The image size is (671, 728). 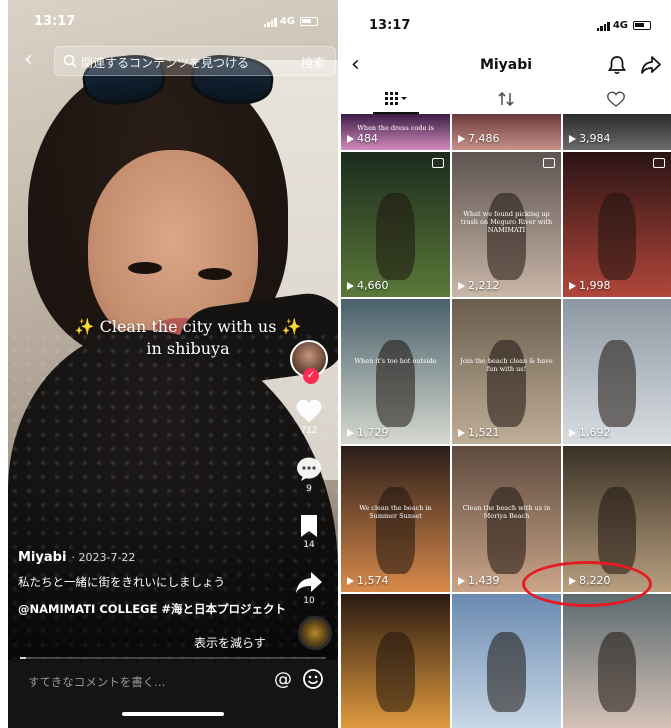 I want to click on bookmark-icon, so click(x=309, y=526).